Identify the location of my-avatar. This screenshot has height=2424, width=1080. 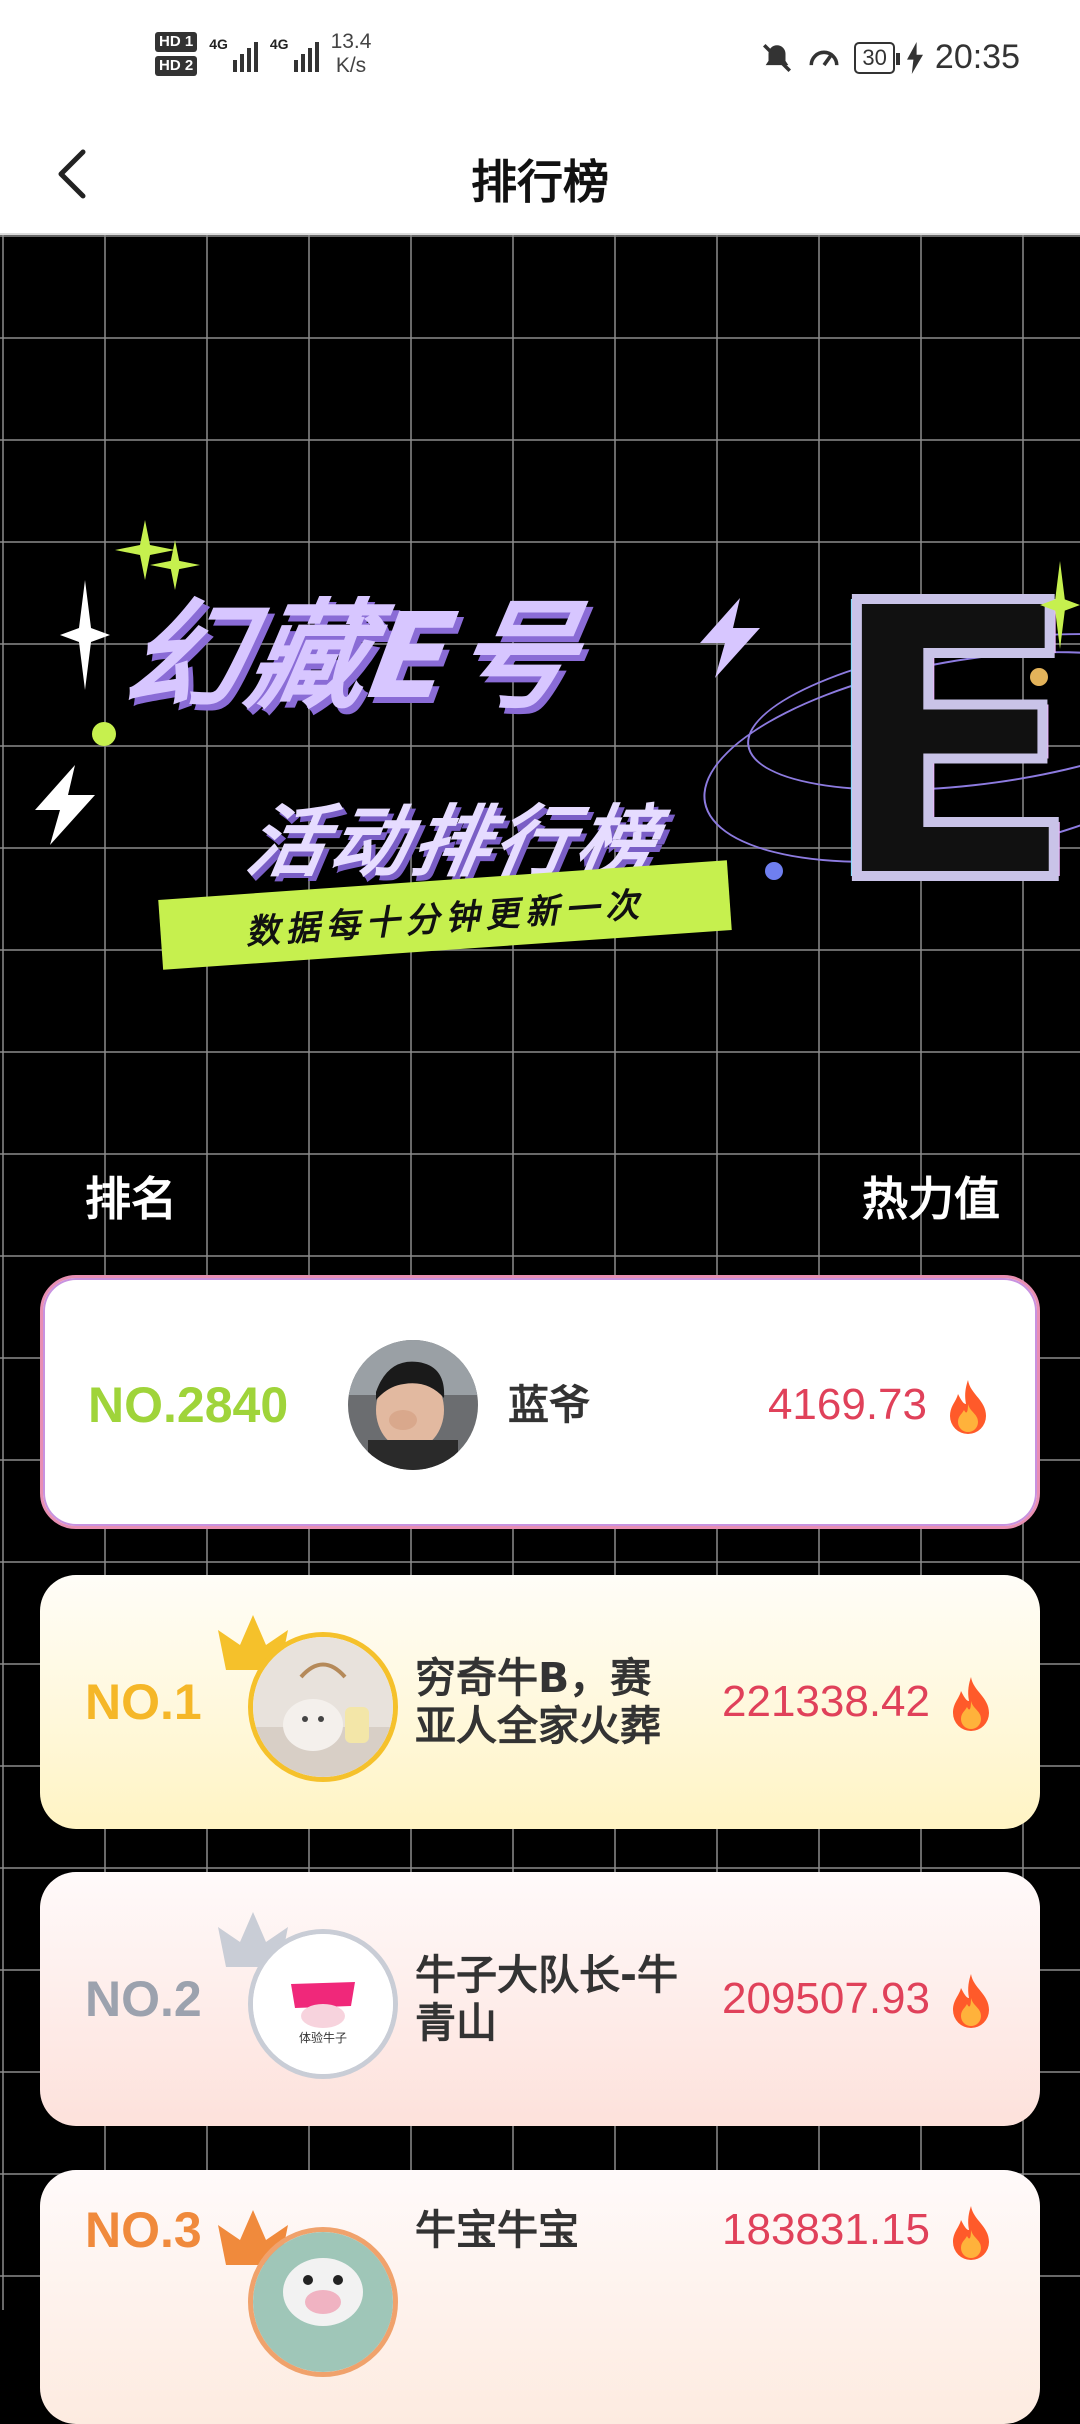
(413, 1405).